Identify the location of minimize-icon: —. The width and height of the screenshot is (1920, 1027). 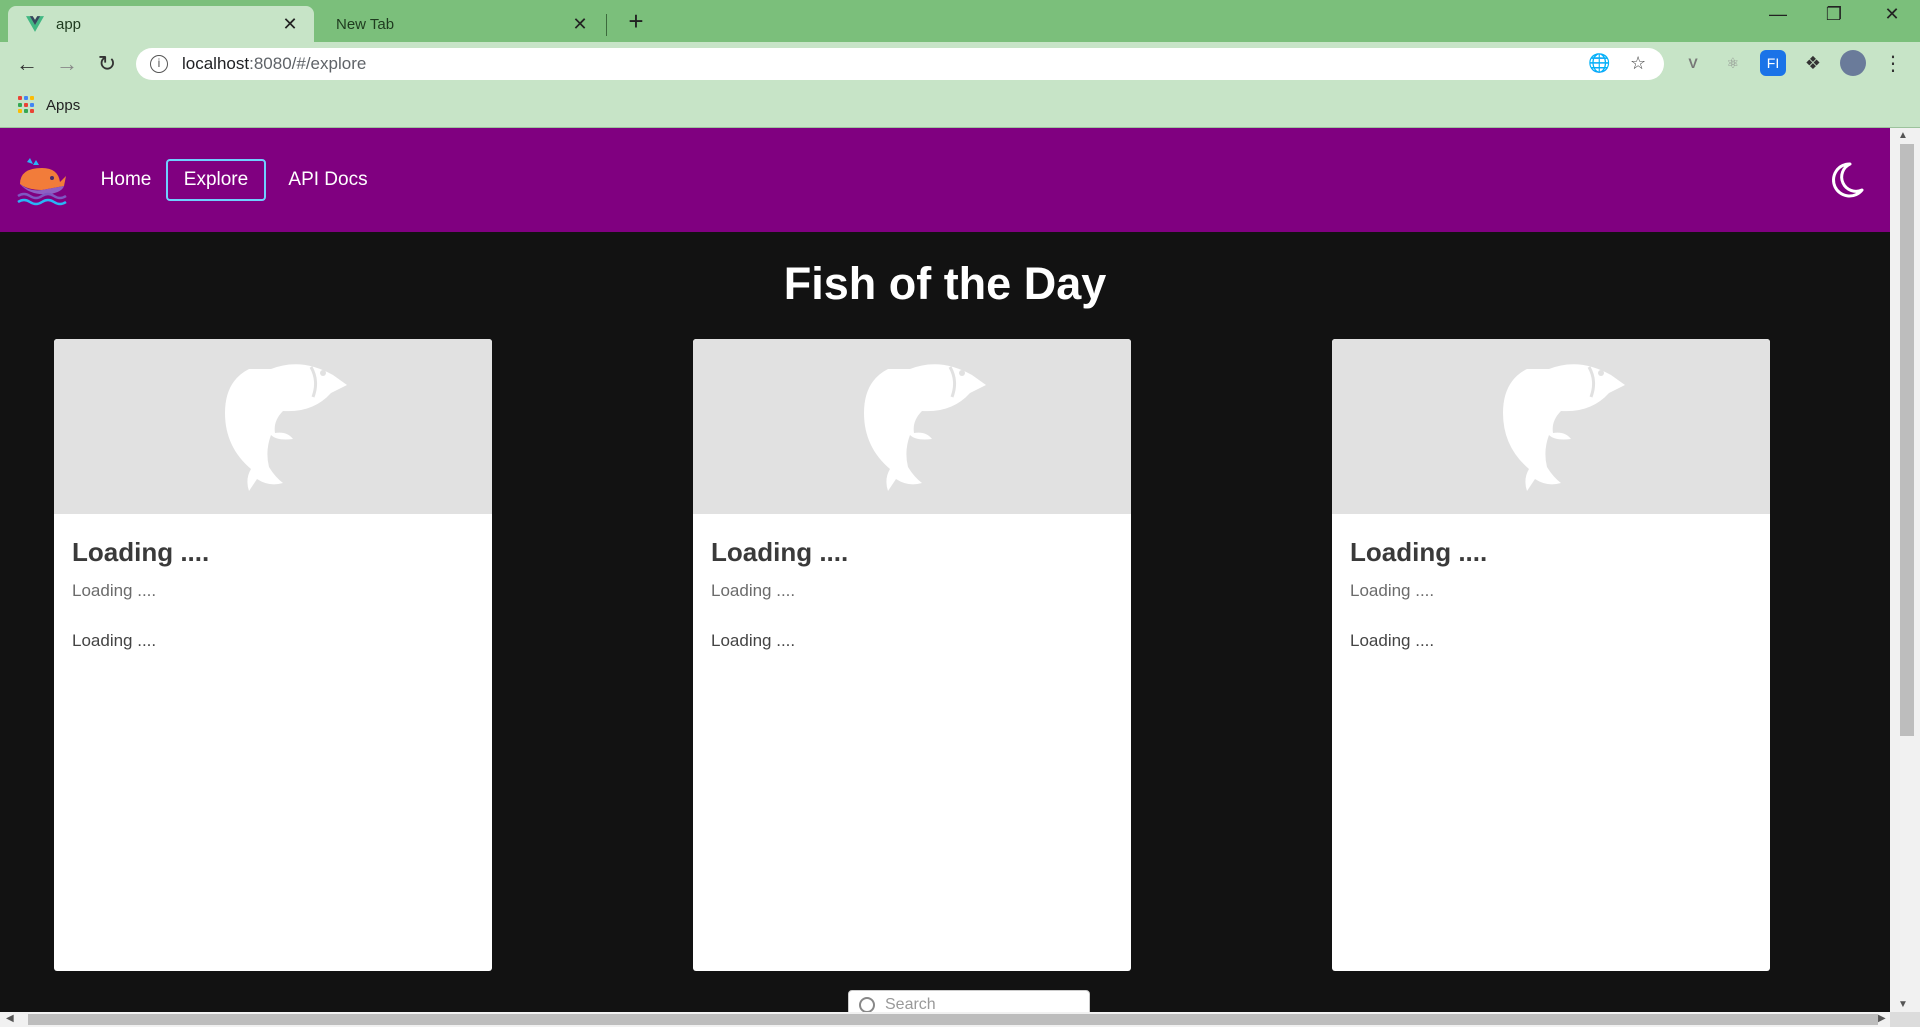
(1778, 14).